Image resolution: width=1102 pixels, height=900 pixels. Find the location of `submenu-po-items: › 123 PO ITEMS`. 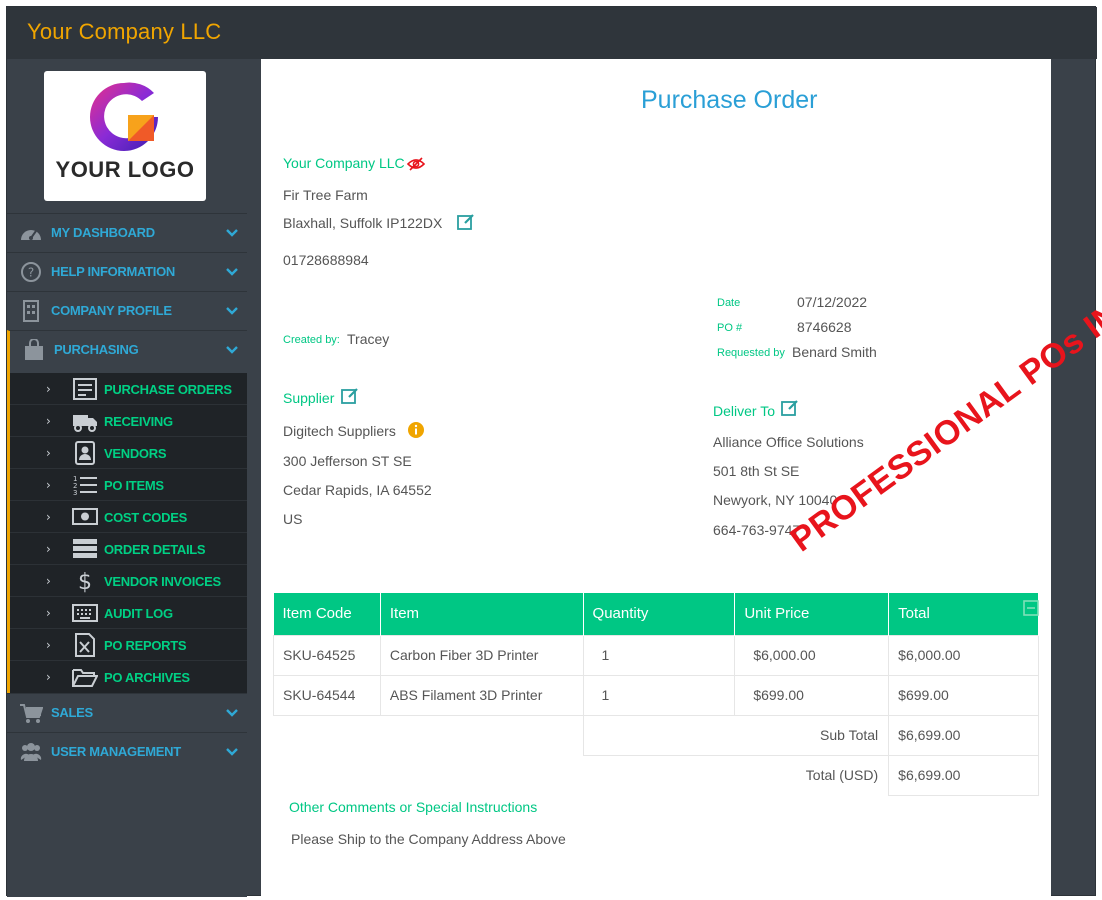

submenu-po-items: › 123 PO ITEMS is located at coordinates (128, 485).